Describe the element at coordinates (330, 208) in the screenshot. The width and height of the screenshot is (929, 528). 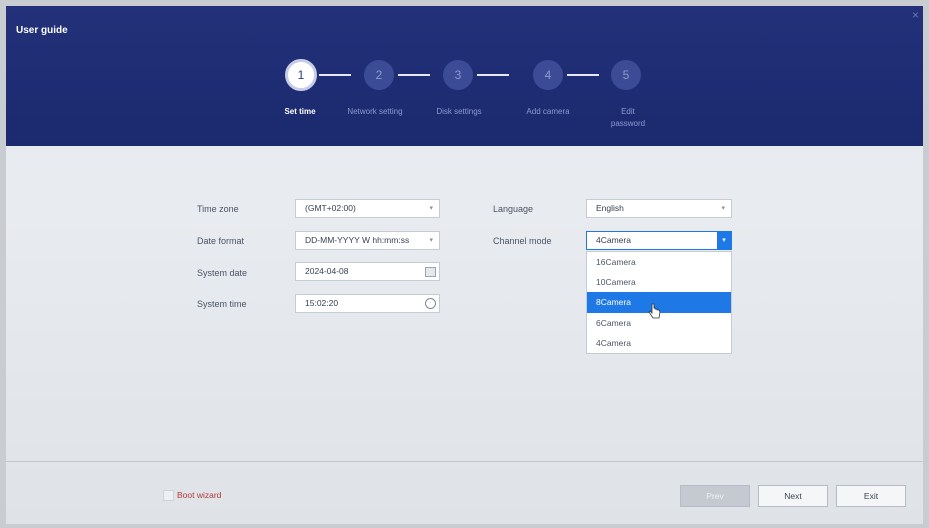
I see `time-zone-value: (GMT+02:00)` at that location.